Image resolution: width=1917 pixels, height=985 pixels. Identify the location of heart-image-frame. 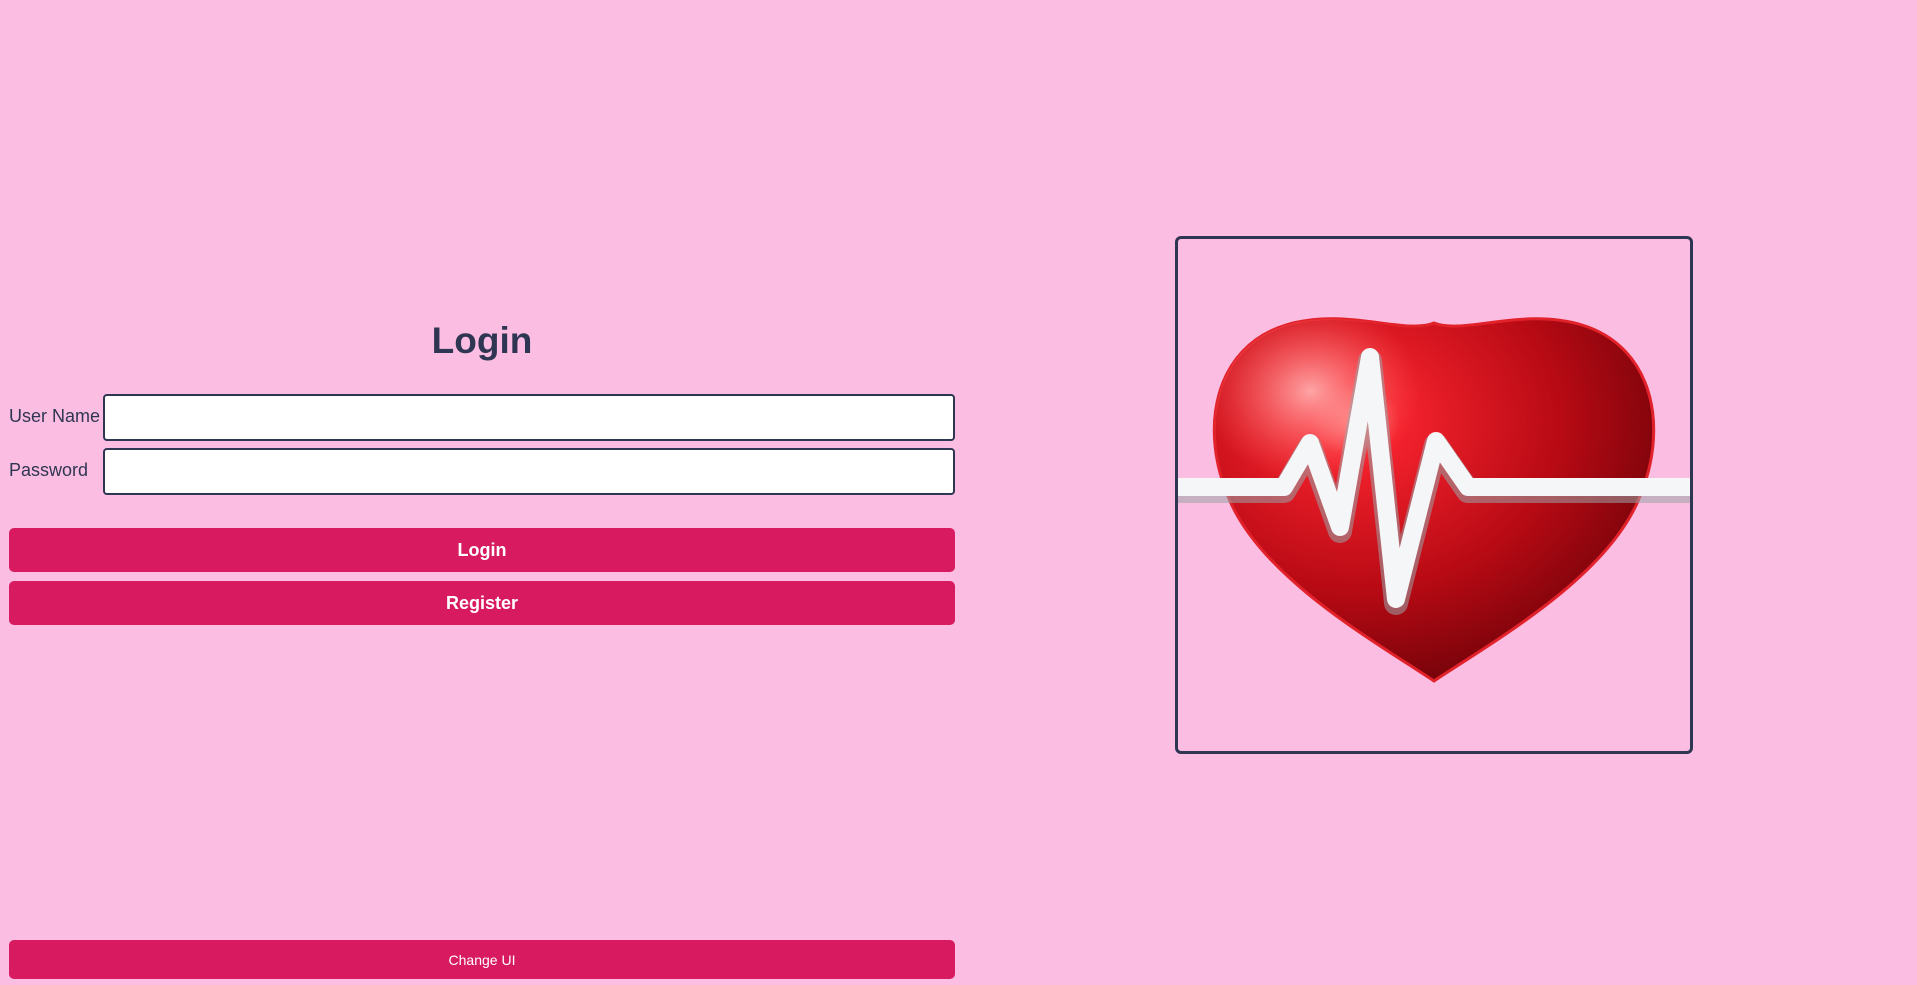
(1434, 495).